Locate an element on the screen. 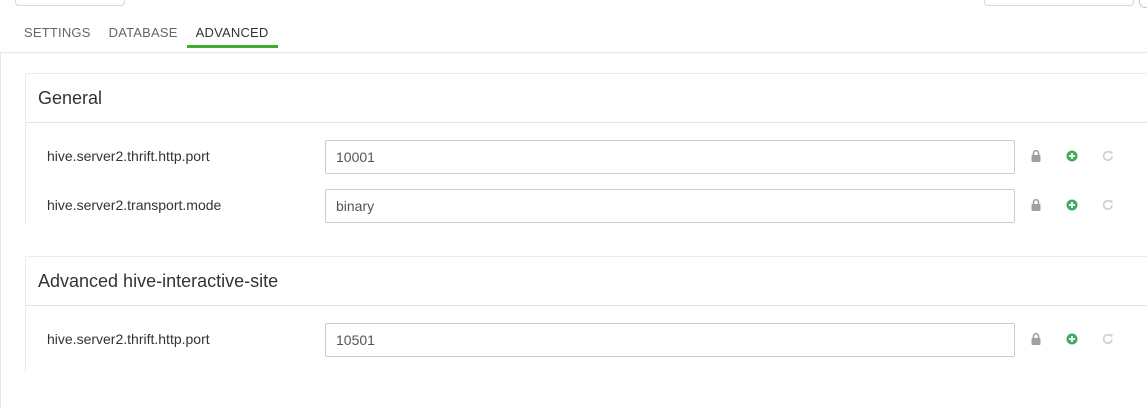 The height and width of the screenshot is (408, 1147). tab-database: DATABASE is located at coordinates (143, 33).